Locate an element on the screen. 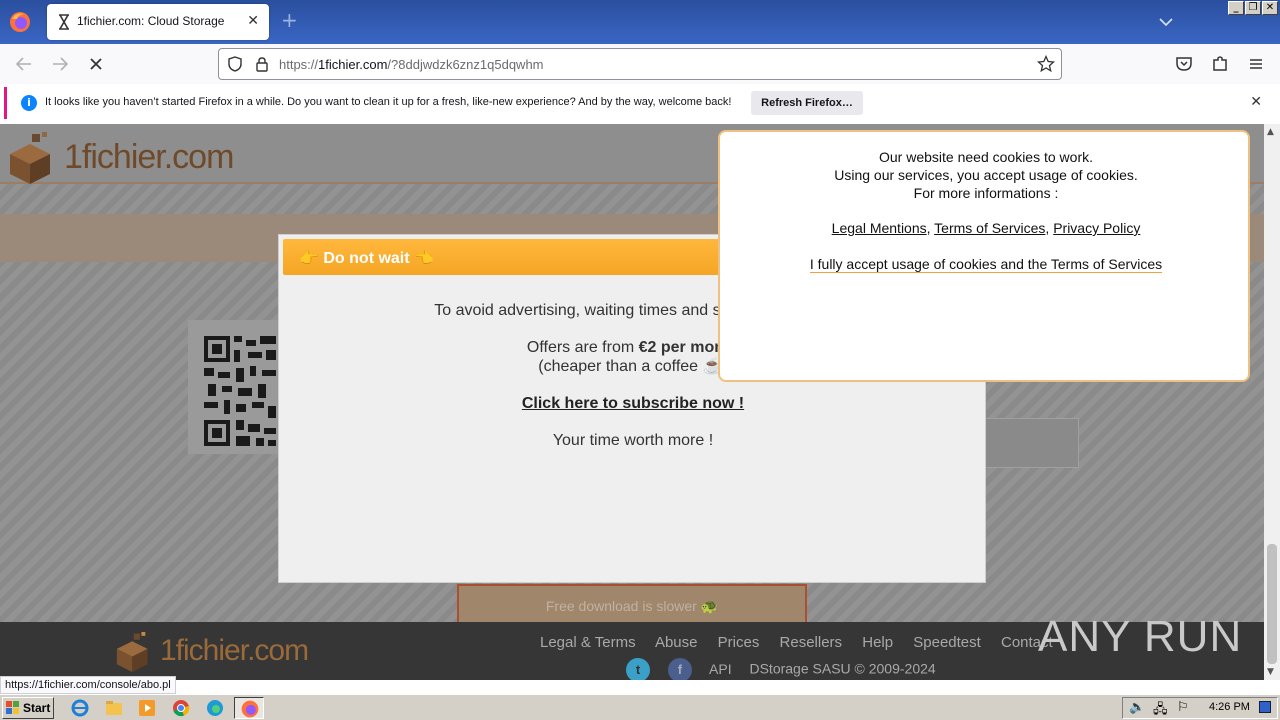 This screenshot has height=720, width=1280. terms-of-services-link: Terms of Services is located at coordinates (989, 228).